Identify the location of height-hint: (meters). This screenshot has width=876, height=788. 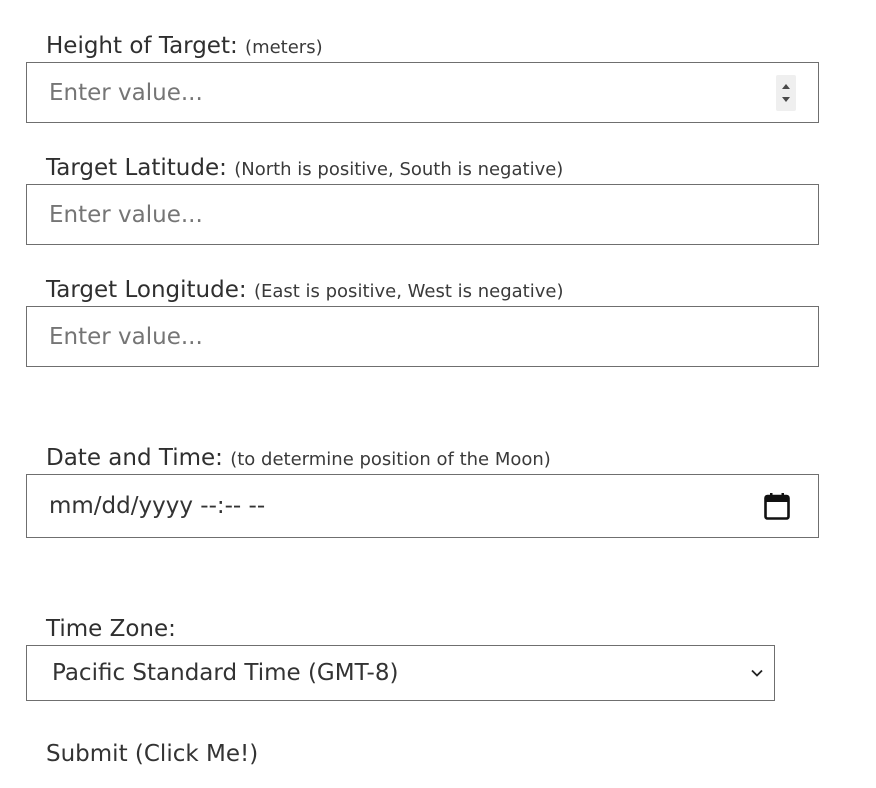
(284, 47).